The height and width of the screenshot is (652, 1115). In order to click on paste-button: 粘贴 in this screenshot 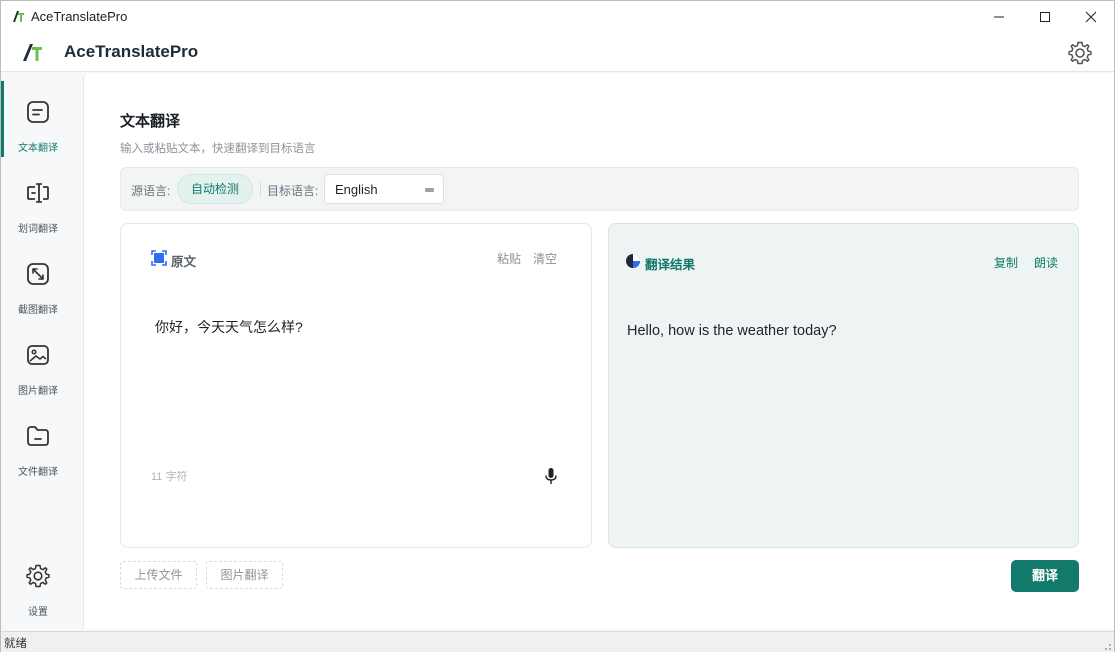, I will do `click(509, 258)`.